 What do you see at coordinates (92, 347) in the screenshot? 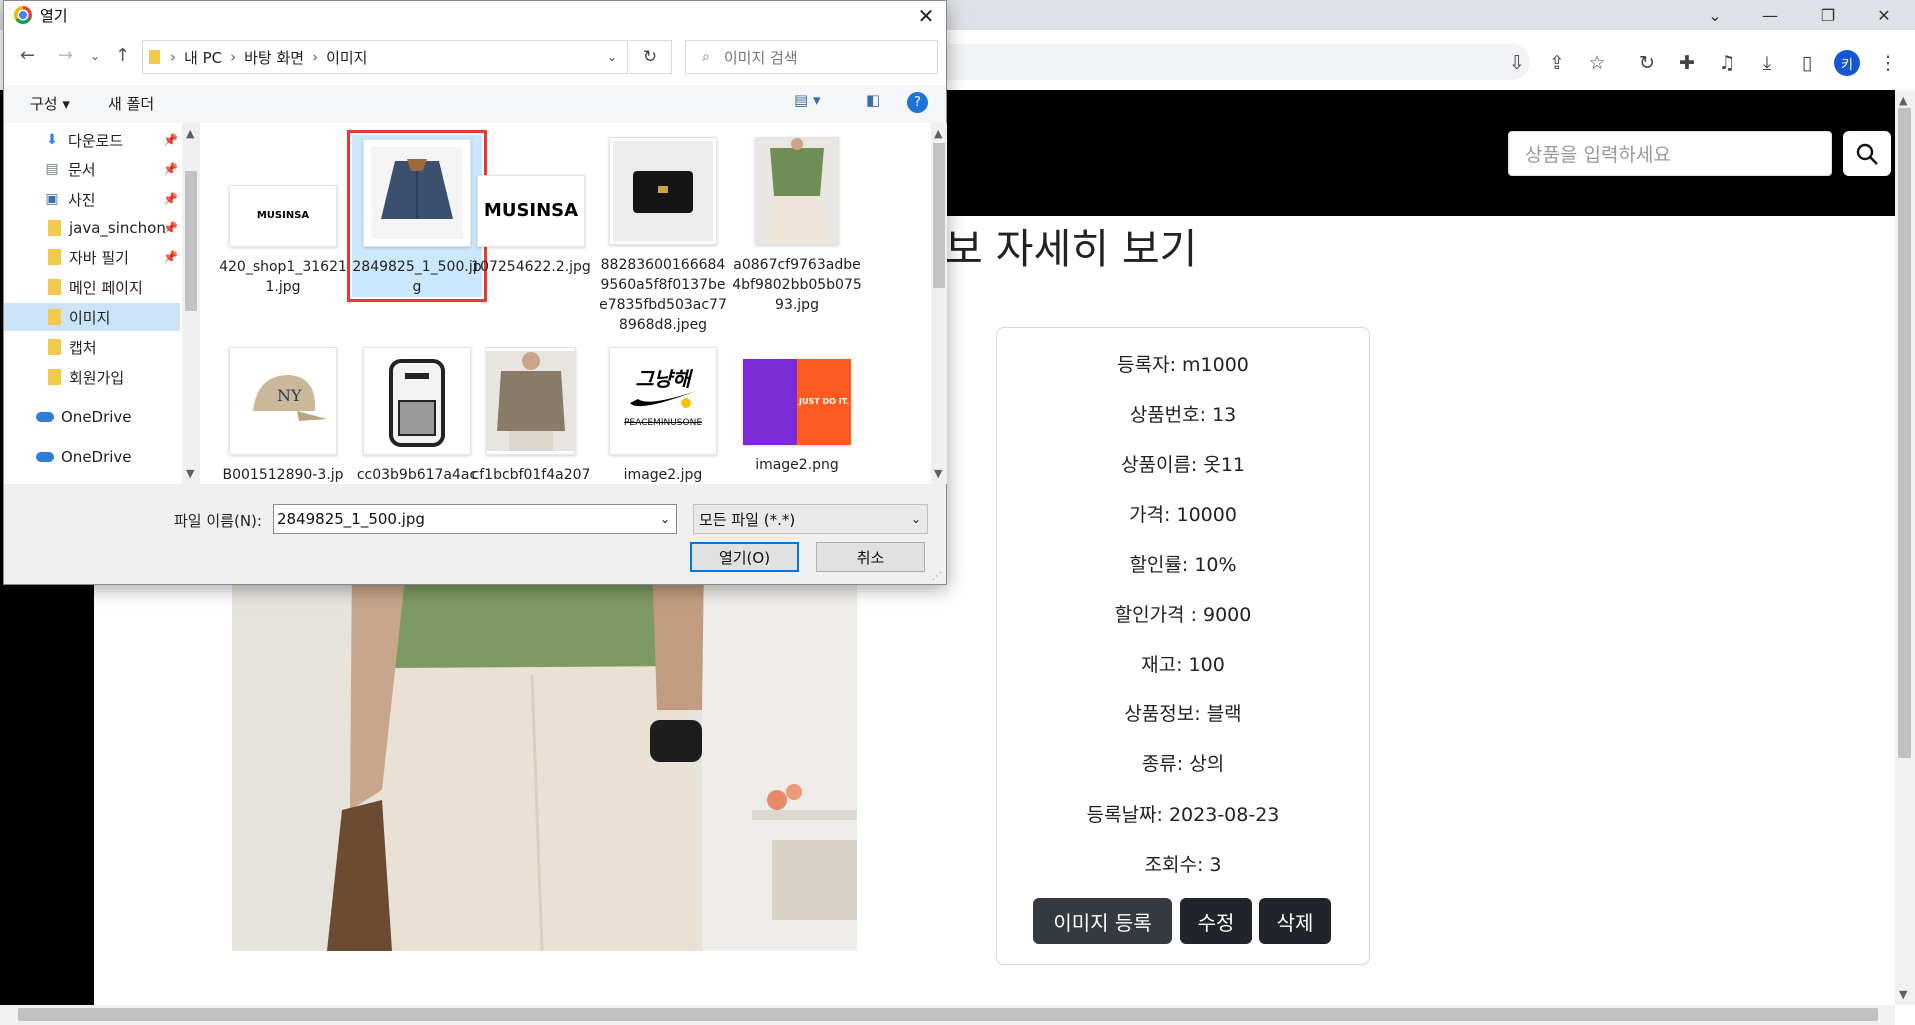
I see `nav-item-captures: 캡처` at bounding box center [92, 347].